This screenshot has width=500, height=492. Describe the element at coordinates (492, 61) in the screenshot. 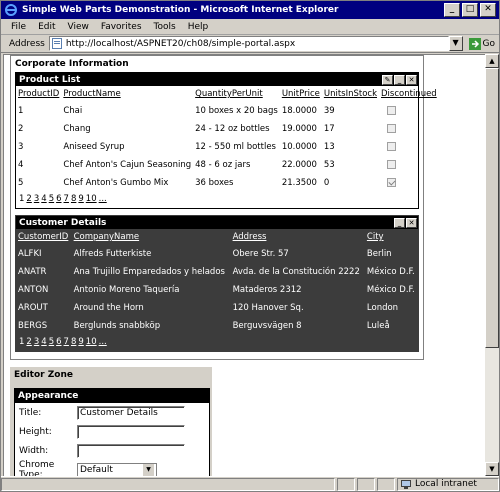

I see `scroll-up-button: ▲` at that location.